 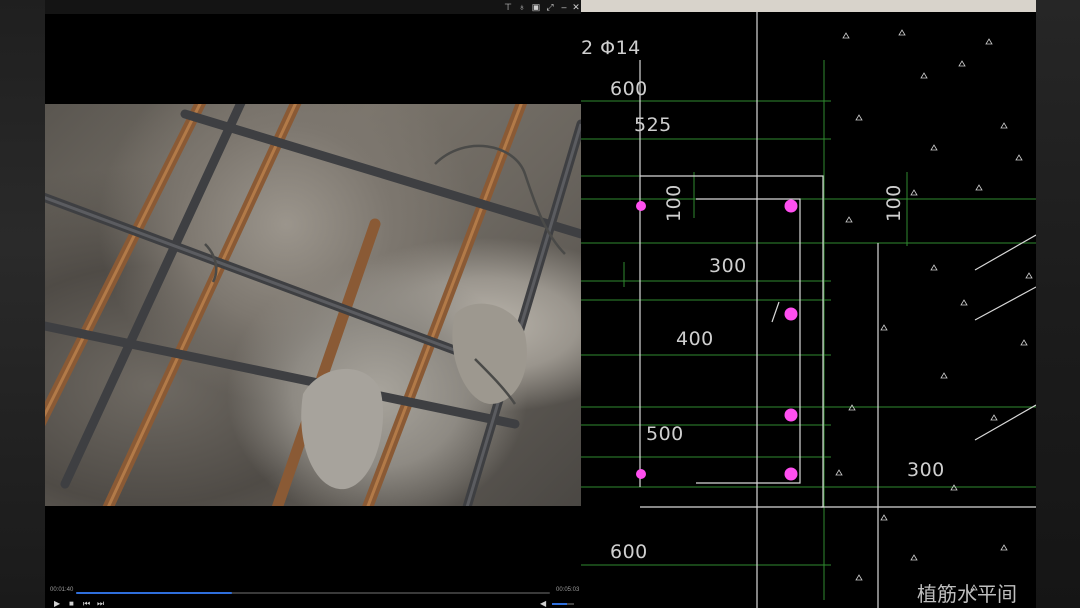 I want to click on player-titlebar: ⊤ ♁ ▣ ⤢ – ✕, so click(x=313, y=7).